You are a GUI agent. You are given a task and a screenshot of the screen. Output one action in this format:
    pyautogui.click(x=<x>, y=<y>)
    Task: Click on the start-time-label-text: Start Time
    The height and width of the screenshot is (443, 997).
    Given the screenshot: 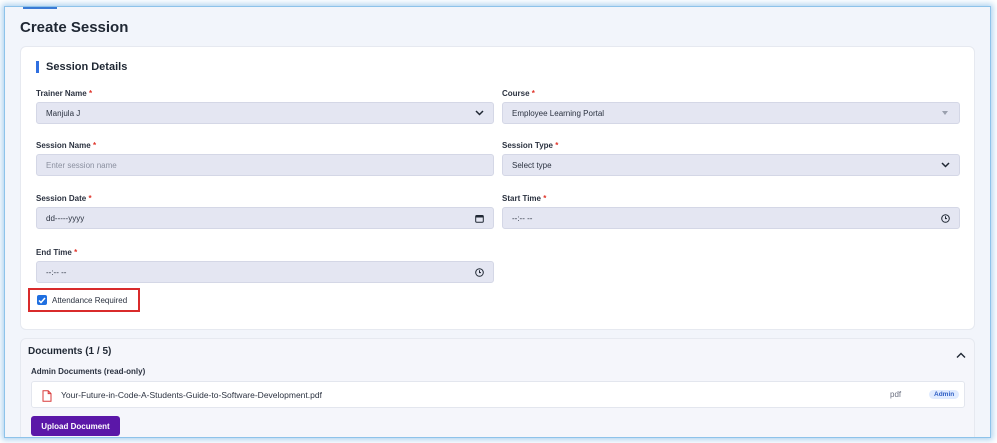 What is the action you would take?
    pyautogui.click(x=521, y=198)
    